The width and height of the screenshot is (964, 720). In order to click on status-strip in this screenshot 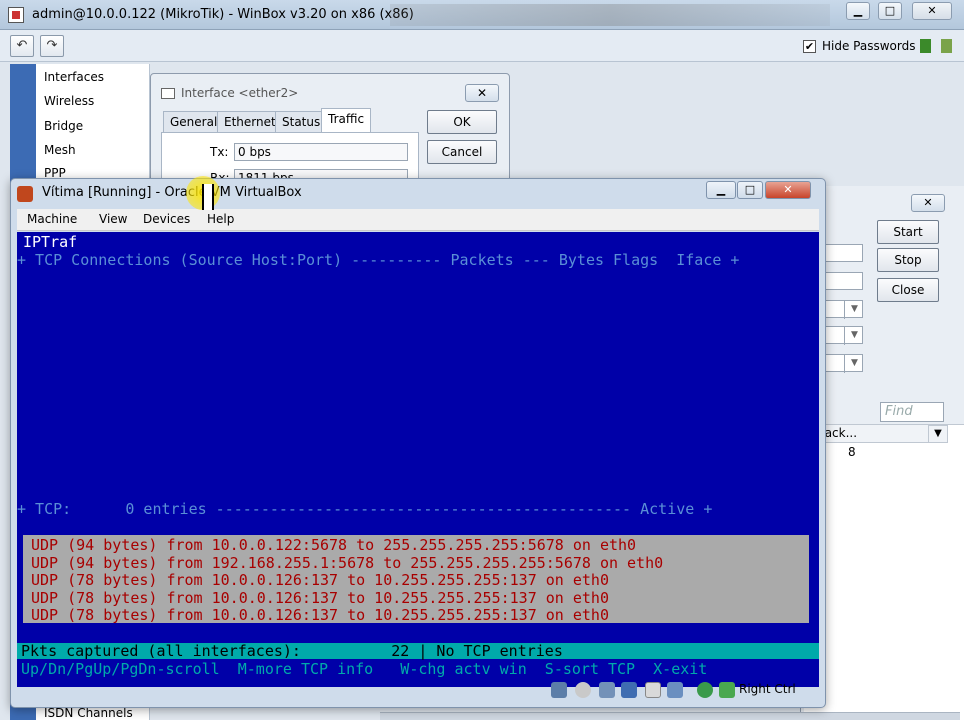, I will do `click(670, 716)`.